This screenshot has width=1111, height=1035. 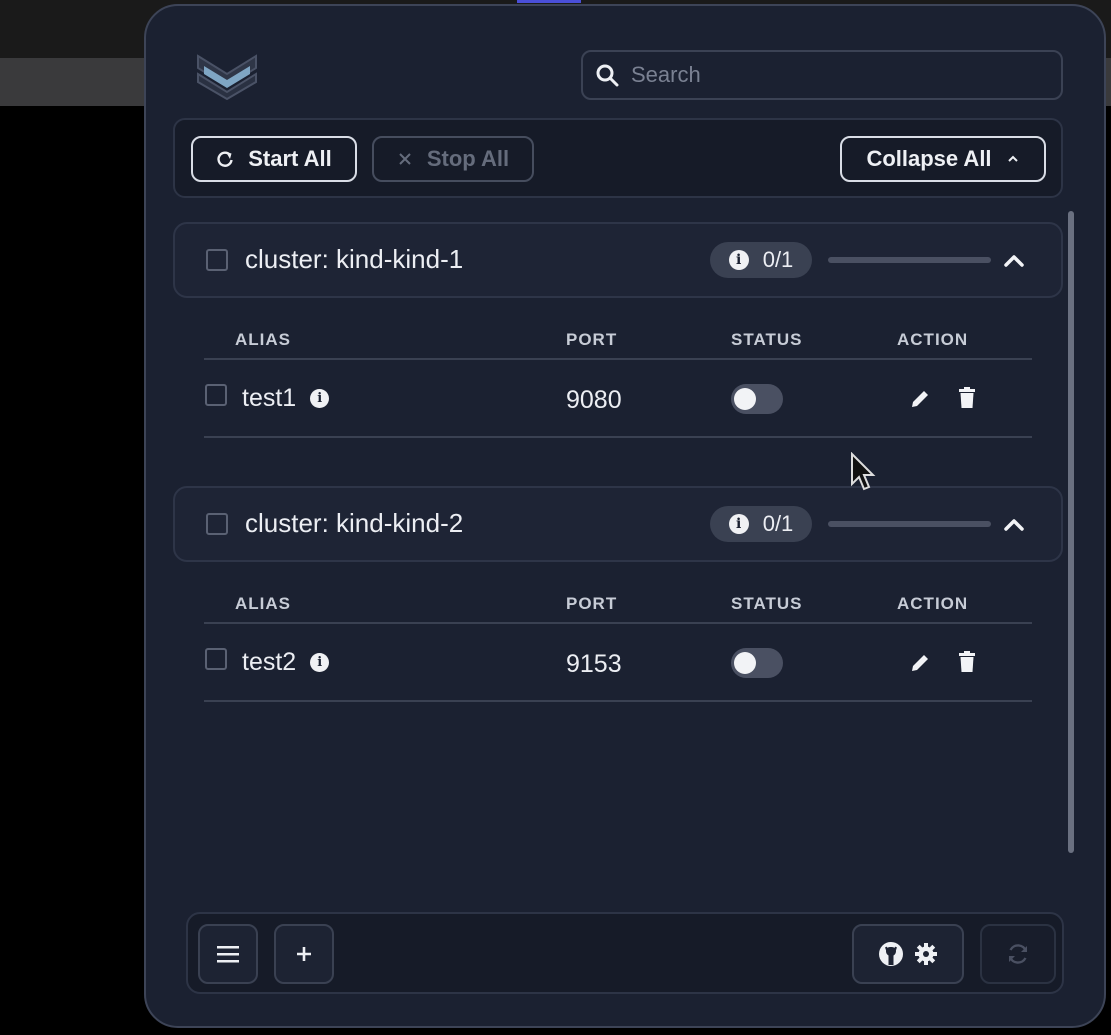 I want to click on github-settings-button, so click(x=908, y=954).